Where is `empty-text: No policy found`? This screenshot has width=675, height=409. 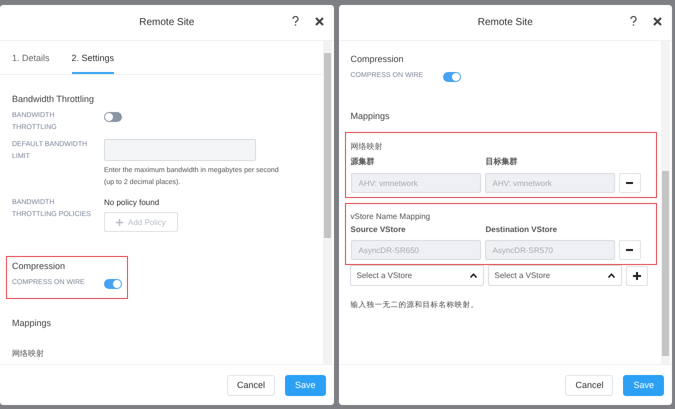 empty-text: No policy found is located at coordinates (132, 202).